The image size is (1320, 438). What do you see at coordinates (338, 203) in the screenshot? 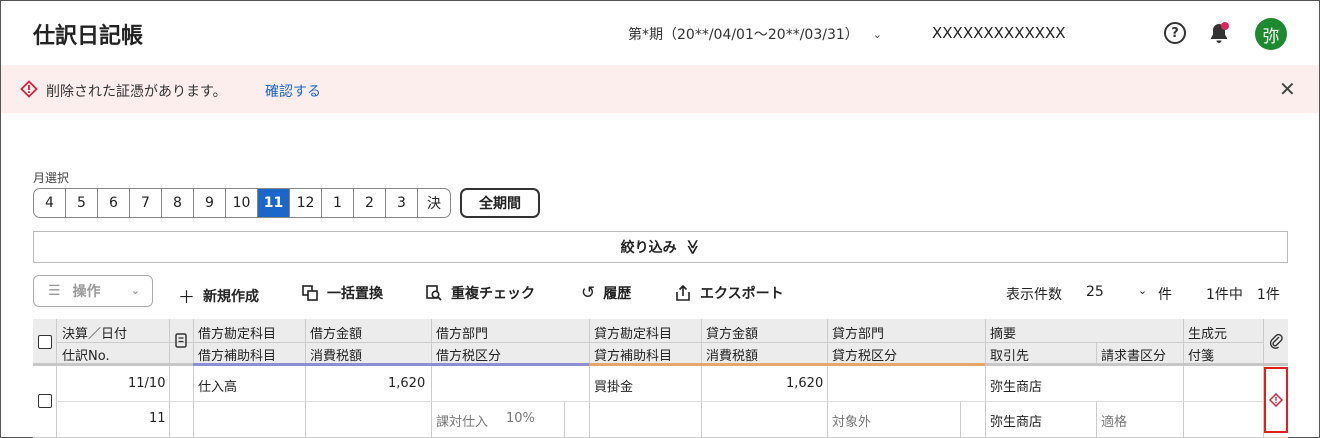
I see `month-button: 1` at bounding box center [338, 203].